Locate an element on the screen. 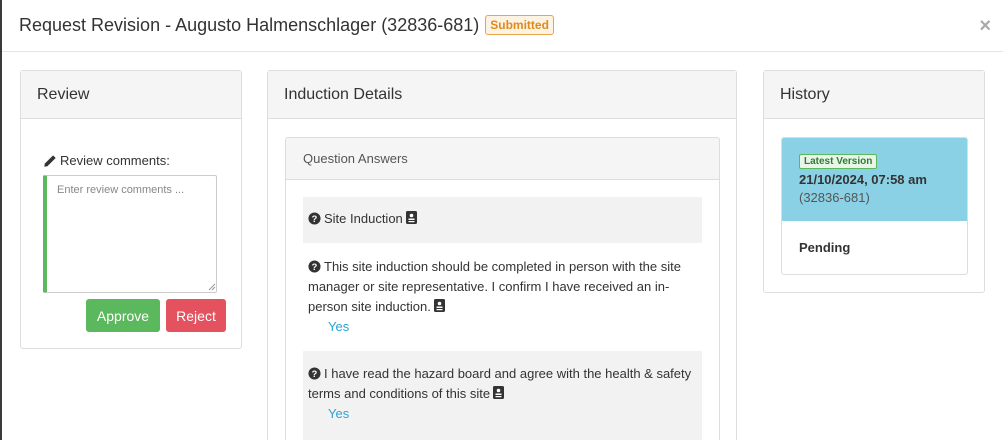  induction-heading: Induction Details is located at coordinates (502, 95).